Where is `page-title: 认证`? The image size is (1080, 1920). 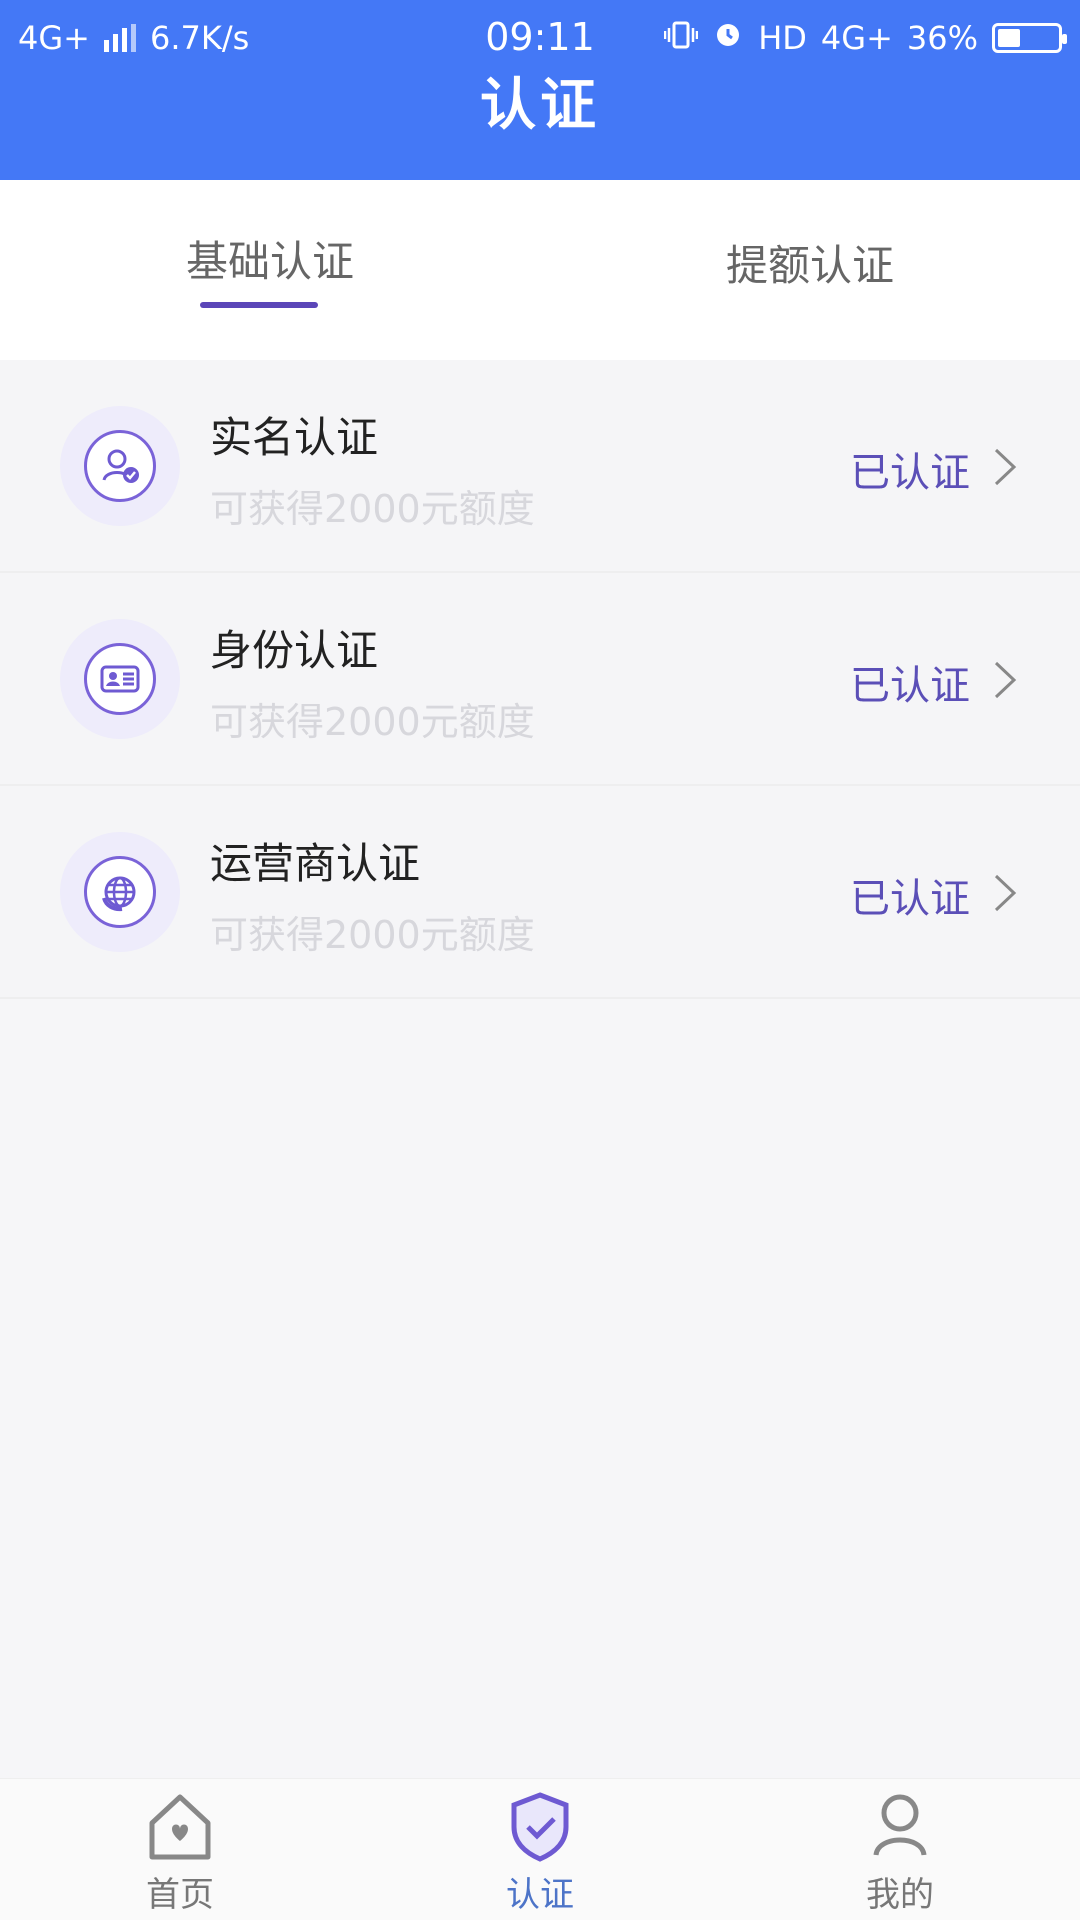 page-title: 认证 is located at coordinates (540, 105).